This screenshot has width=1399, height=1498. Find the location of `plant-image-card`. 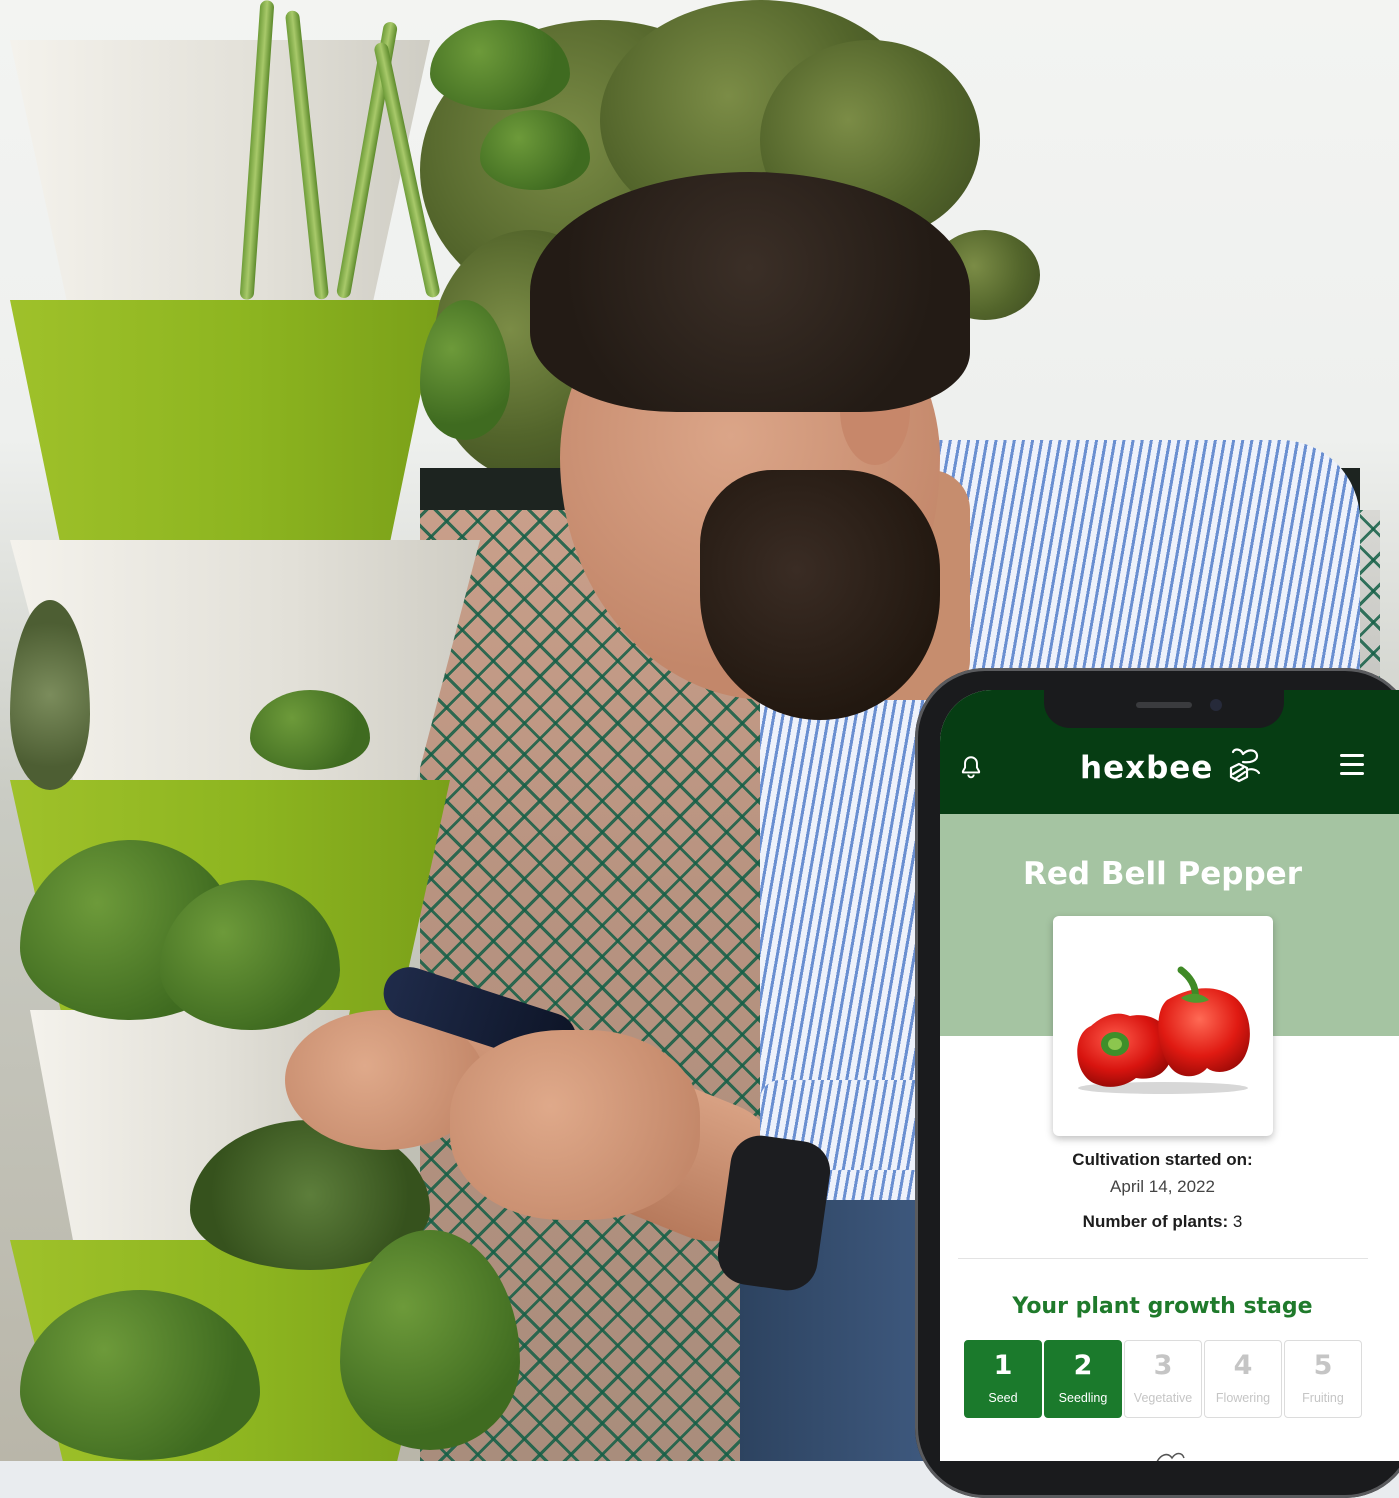

plant-image-card is located at coordinates (1163, 1026).